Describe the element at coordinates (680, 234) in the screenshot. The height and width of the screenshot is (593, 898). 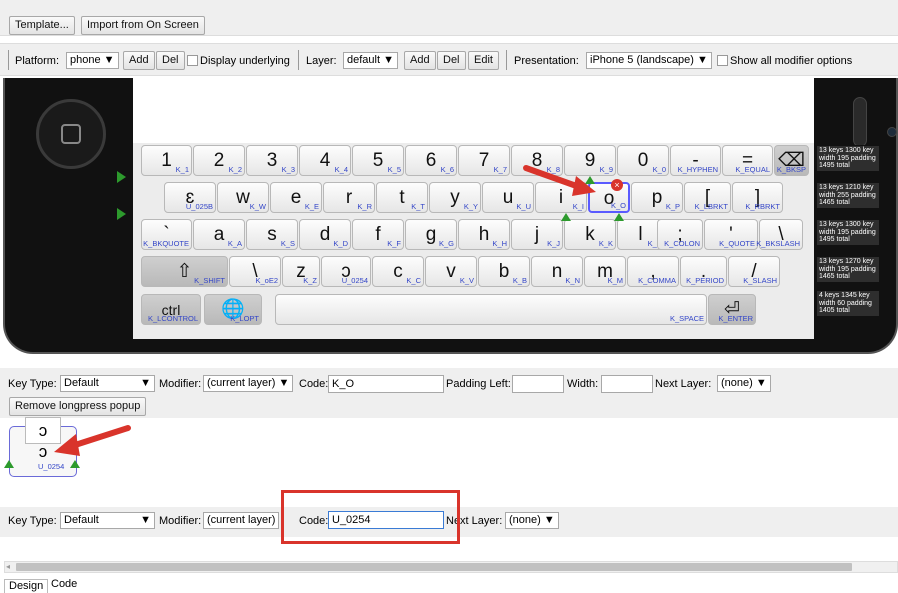
I see `key-k-colon: ; K_COLON` at that location.